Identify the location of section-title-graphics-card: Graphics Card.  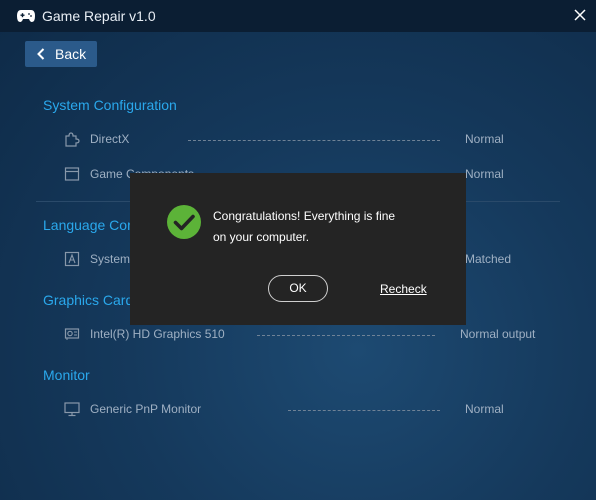
(88, 300).